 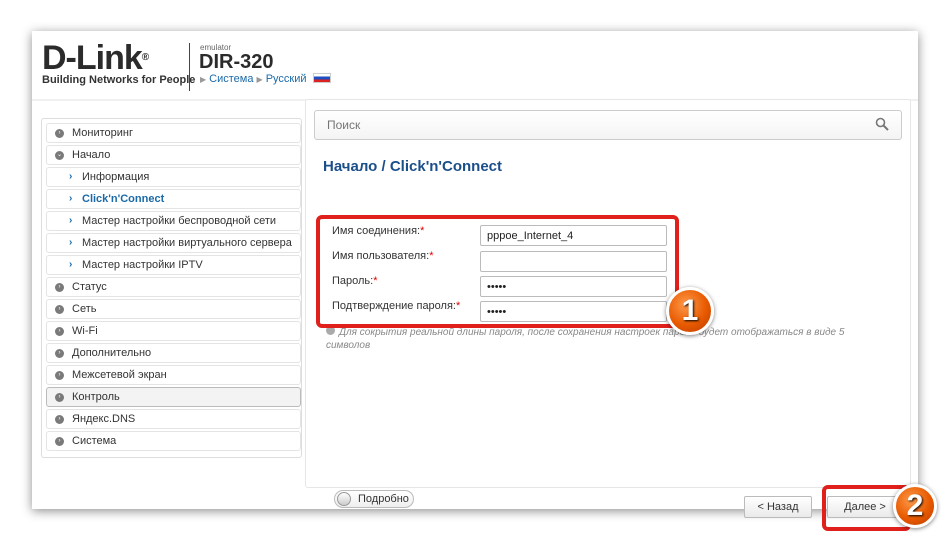 What do you see at coordinates (189, 67) in the screenshot?
I see `header-divider` at bounding box center [189, 67].